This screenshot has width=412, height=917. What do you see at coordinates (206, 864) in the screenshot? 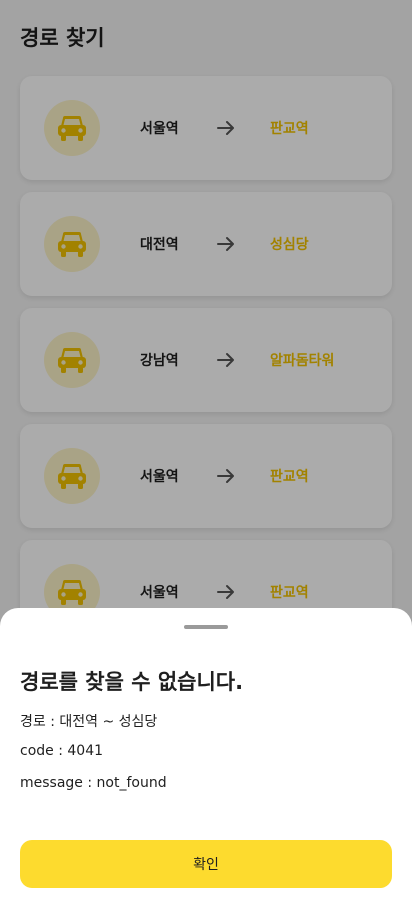
I see `confirm-button: 확인` at bounding box center [206, 864].